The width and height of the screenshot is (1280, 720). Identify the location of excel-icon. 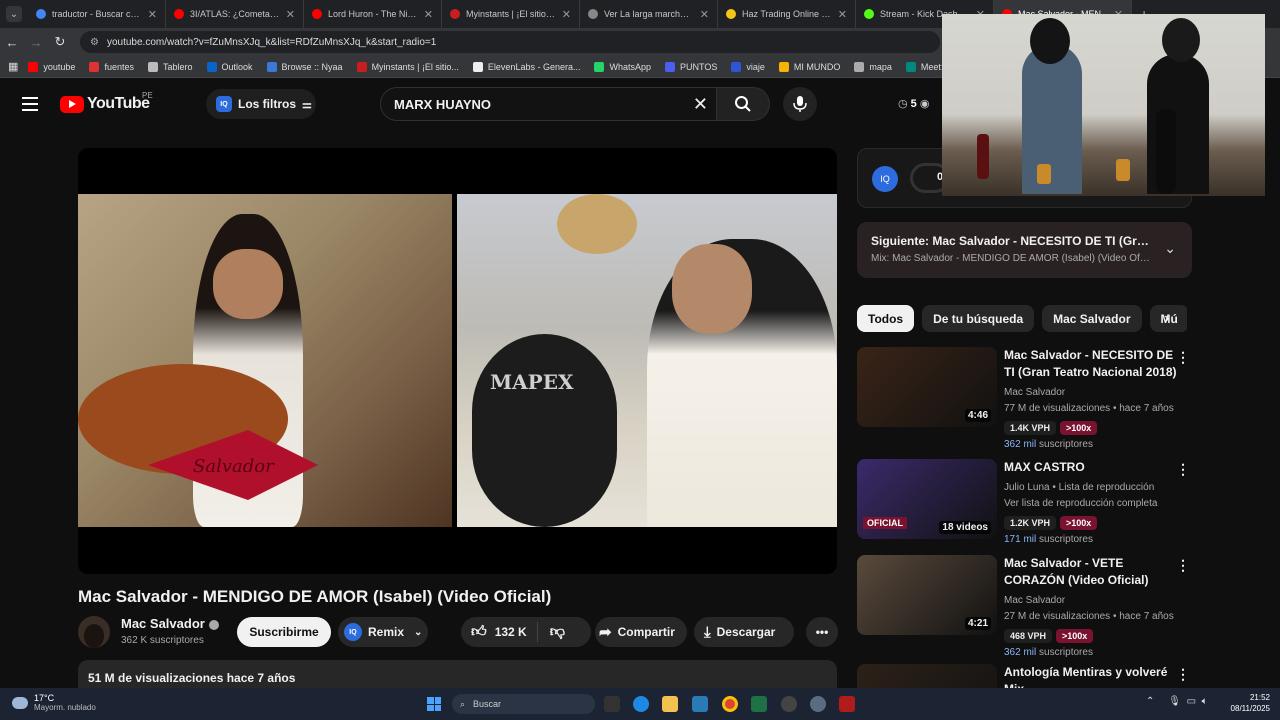
(759, 704).